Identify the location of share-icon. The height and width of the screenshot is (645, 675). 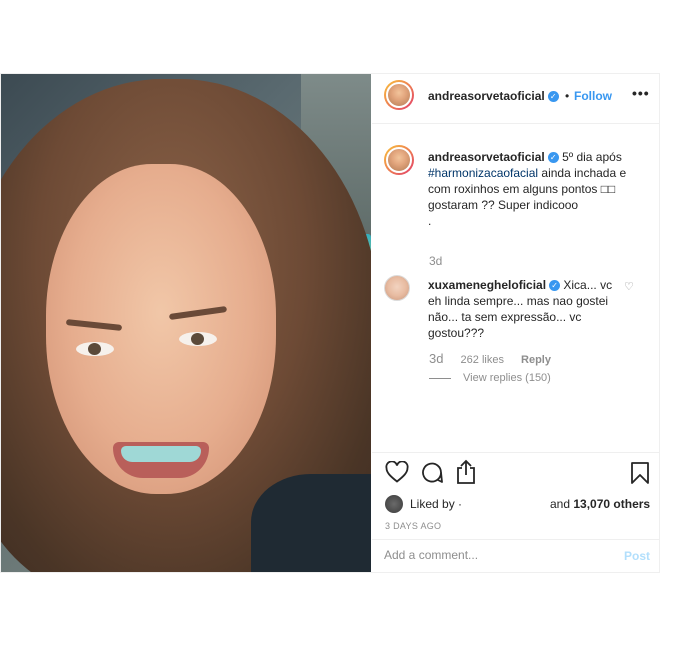
(466, 472).